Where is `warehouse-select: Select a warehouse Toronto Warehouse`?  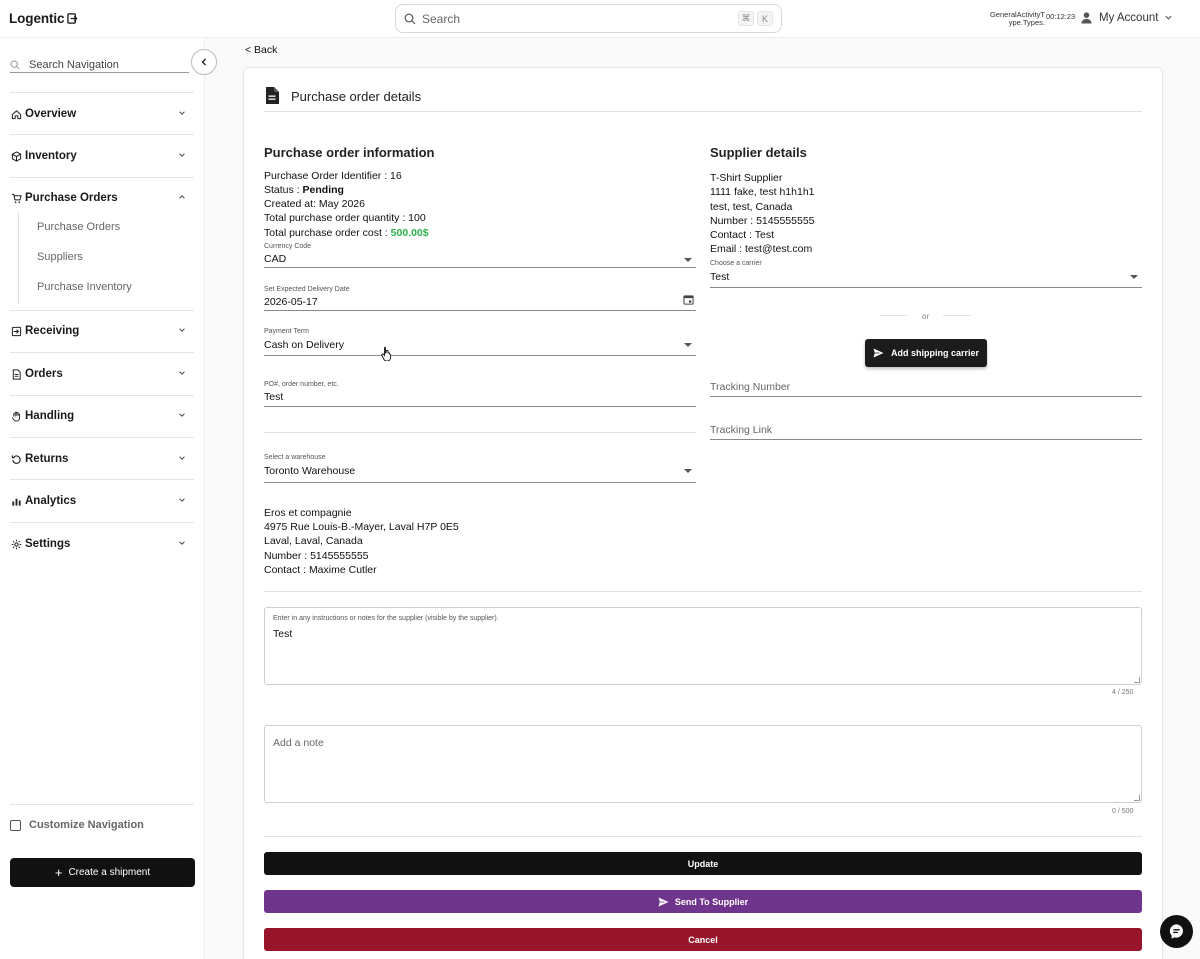
warehouse-select: Select a warehouse Toronto Warehouse is located at coordinates (480, 468).